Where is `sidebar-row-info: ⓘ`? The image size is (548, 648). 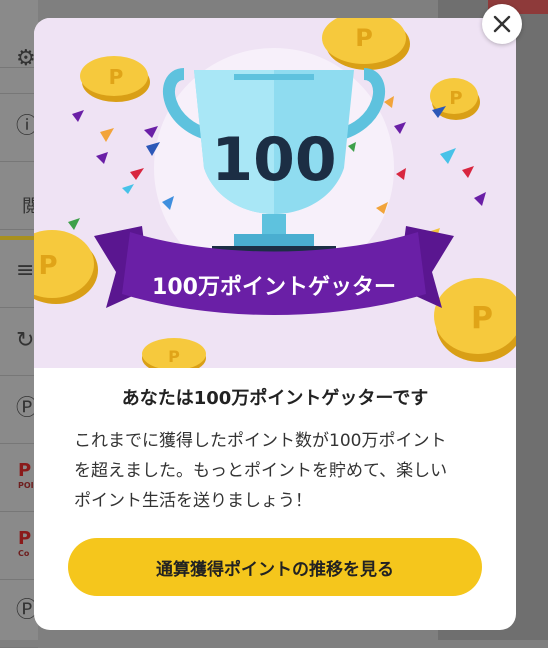 sidebar-row-info: ⓘ is located at coordinates (19, 128).